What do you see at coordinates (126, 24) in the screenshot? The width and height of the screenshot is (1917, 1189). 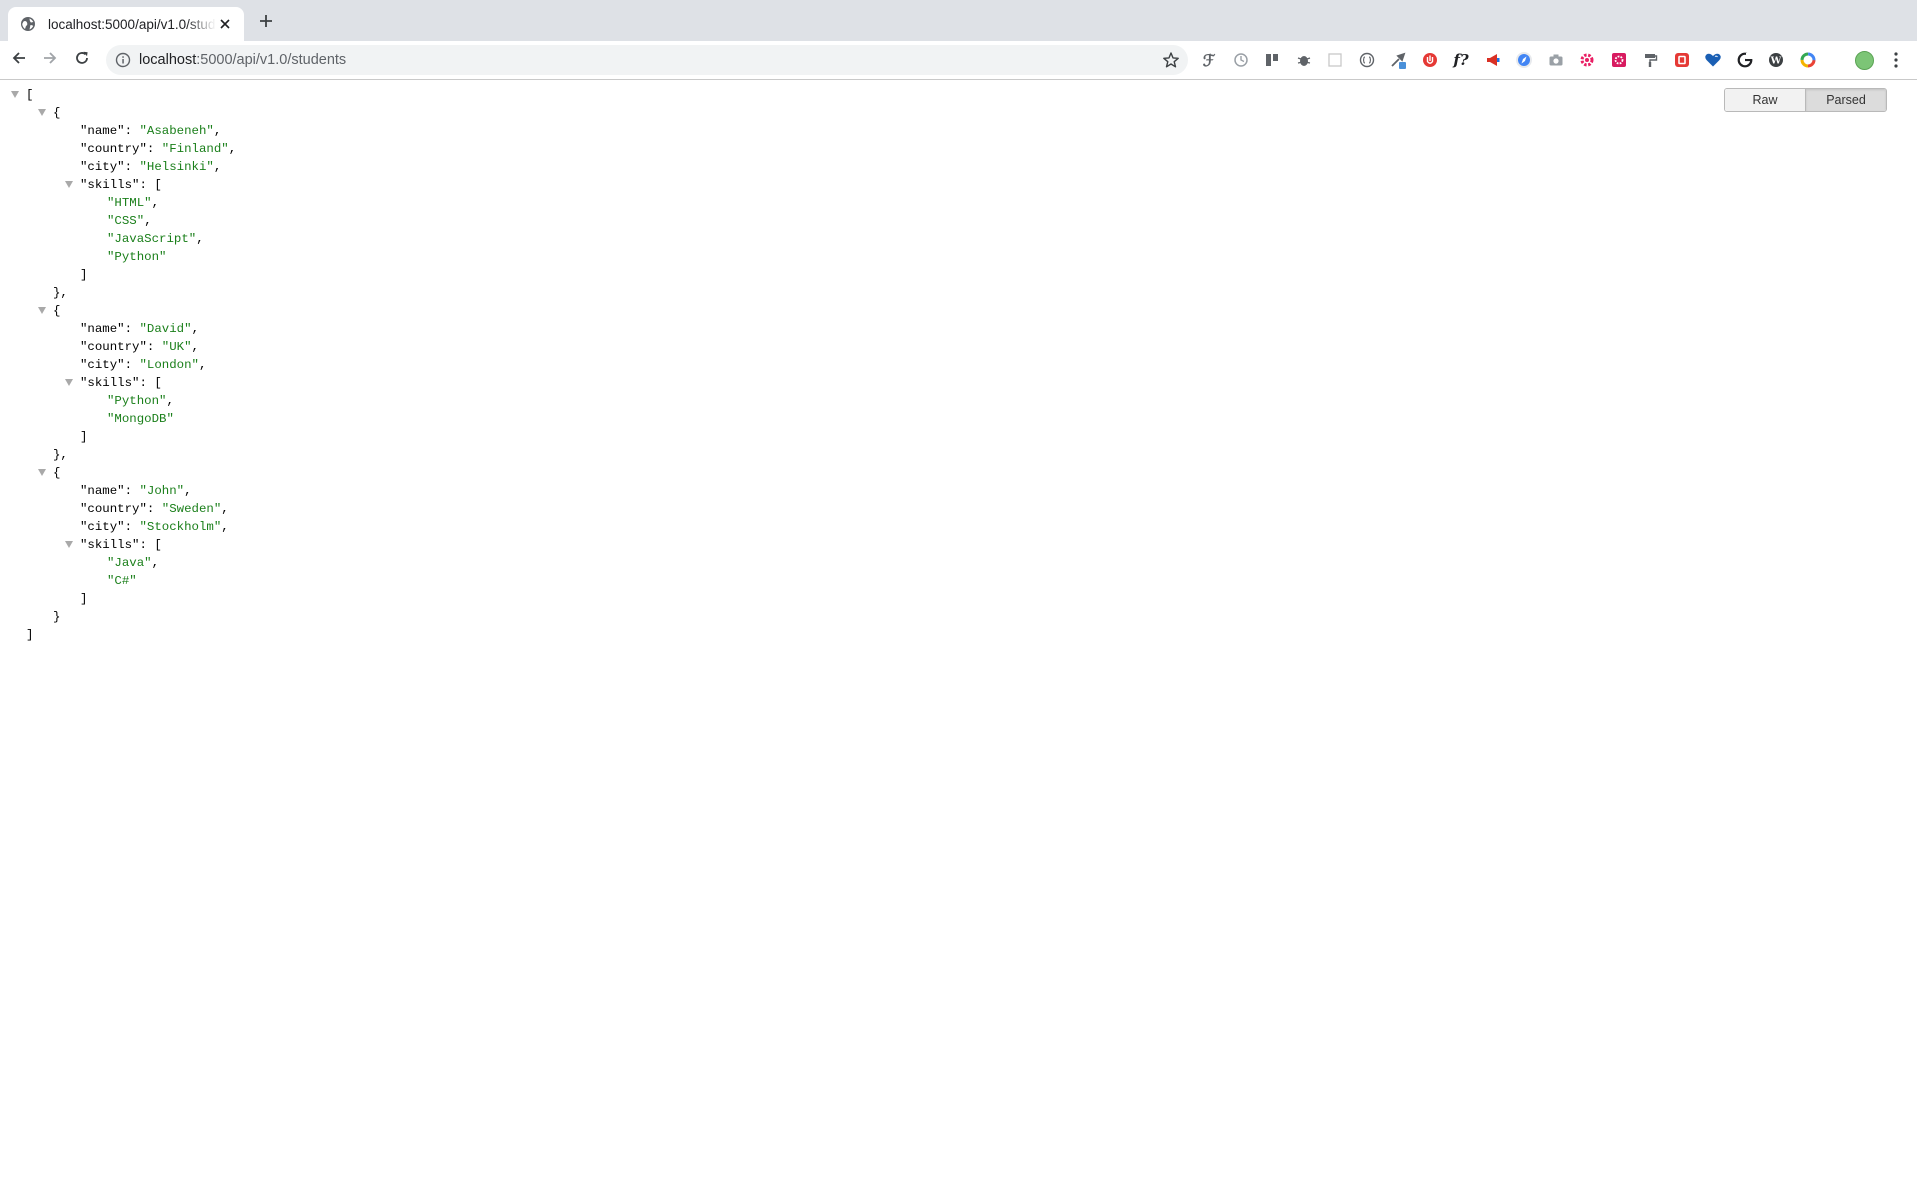 I see `browser-tab: localhost:5000/api/v1.0/students` at bounding box center [126, 24].